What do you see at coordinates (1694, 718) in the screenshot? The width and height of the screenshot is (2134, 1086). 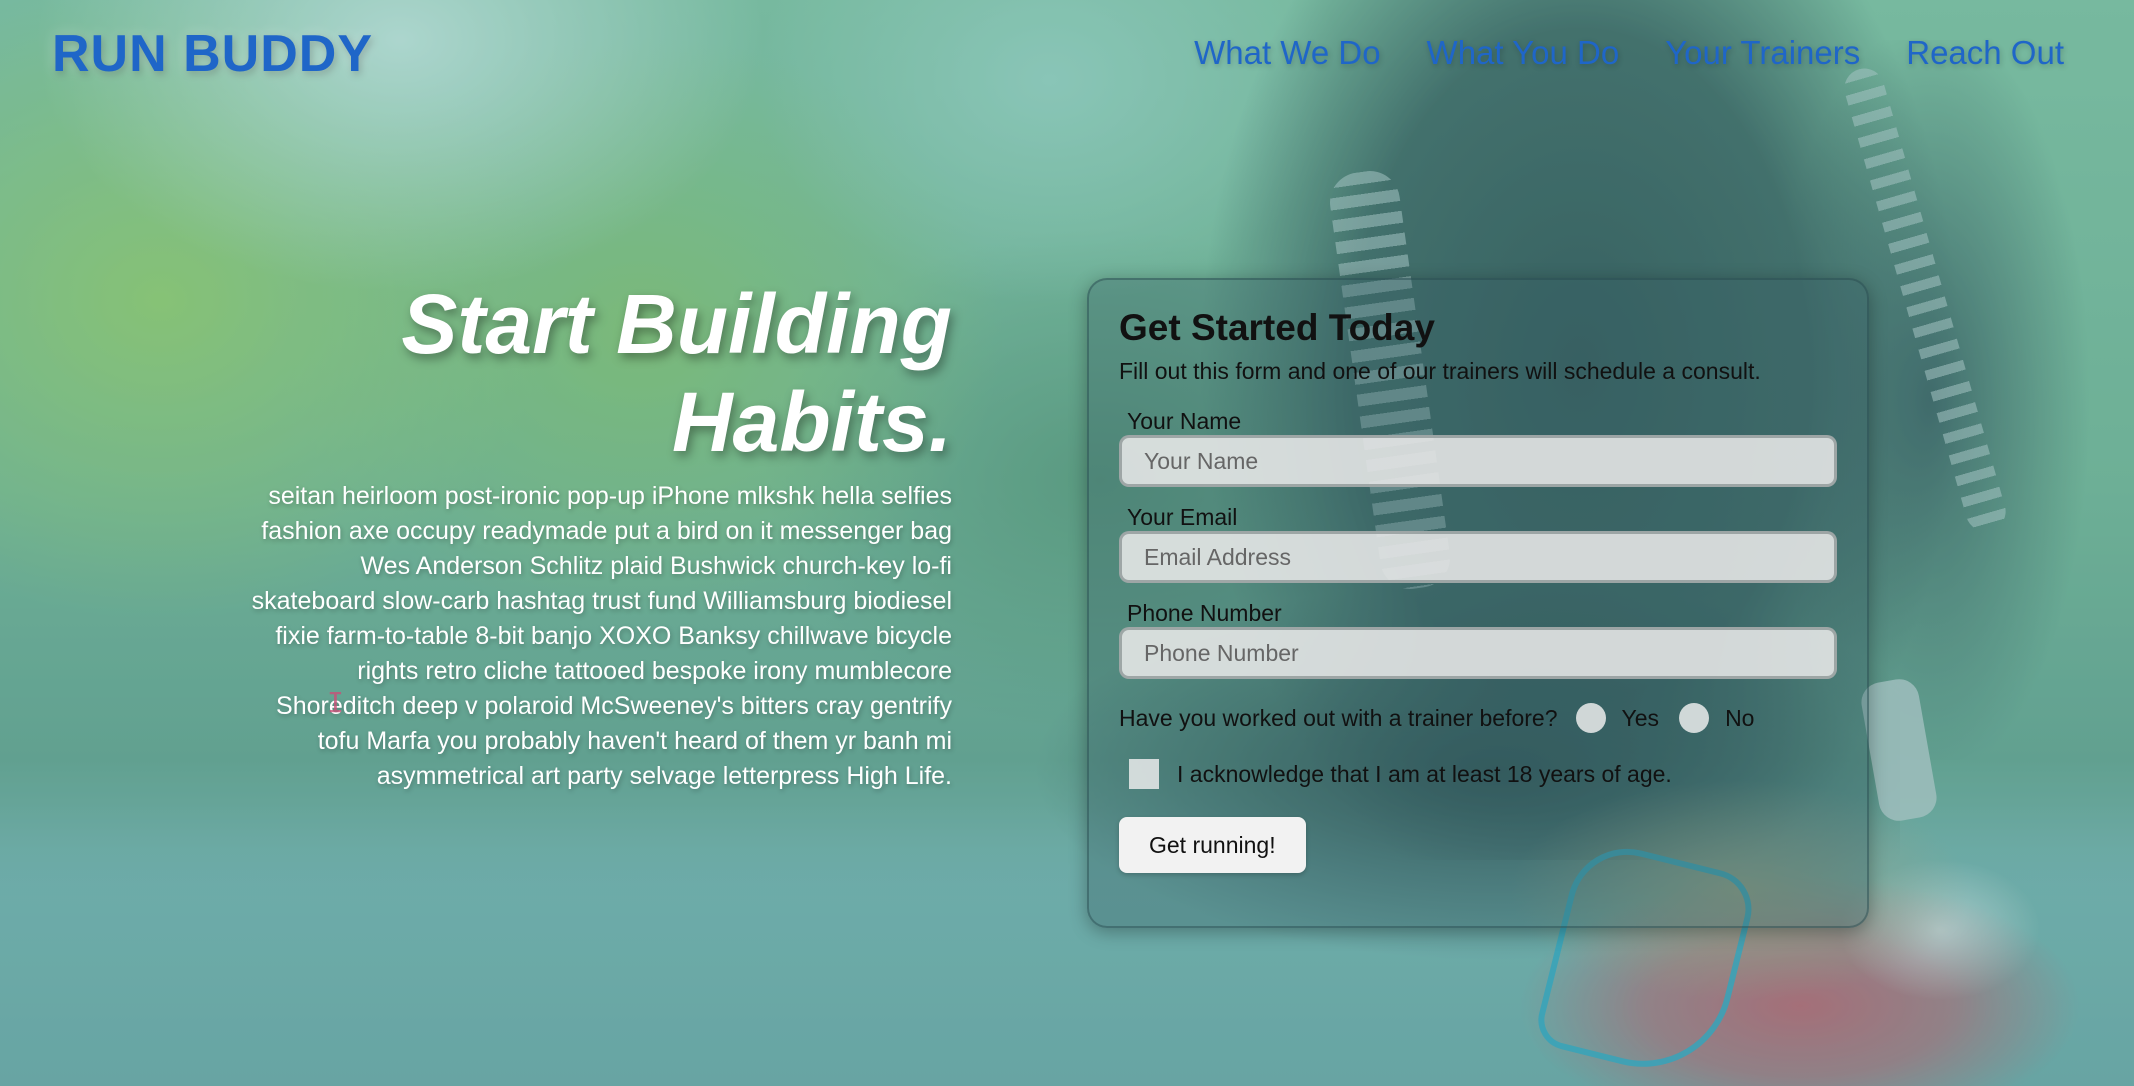 I see `trainer-no-radio` at bounding box center [1694, 718].